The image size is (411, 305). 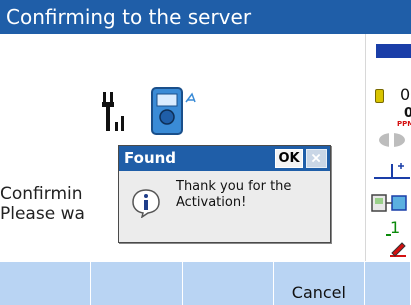 What do you see at coordinates (41, 194) in the screenshot?
I see `background-message-line1: Confirmin` at bounding box center [41, 194].